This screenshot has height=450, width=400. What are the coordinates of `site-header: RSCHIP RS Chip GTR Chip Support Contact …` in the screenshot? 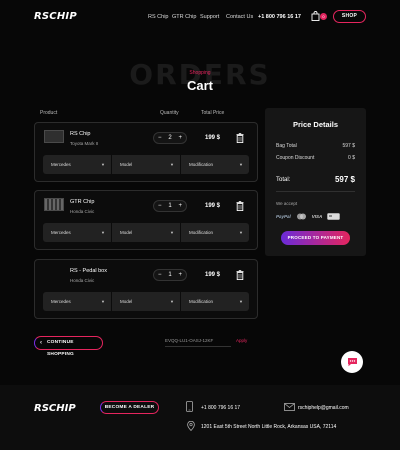 It's located at (200, 17).